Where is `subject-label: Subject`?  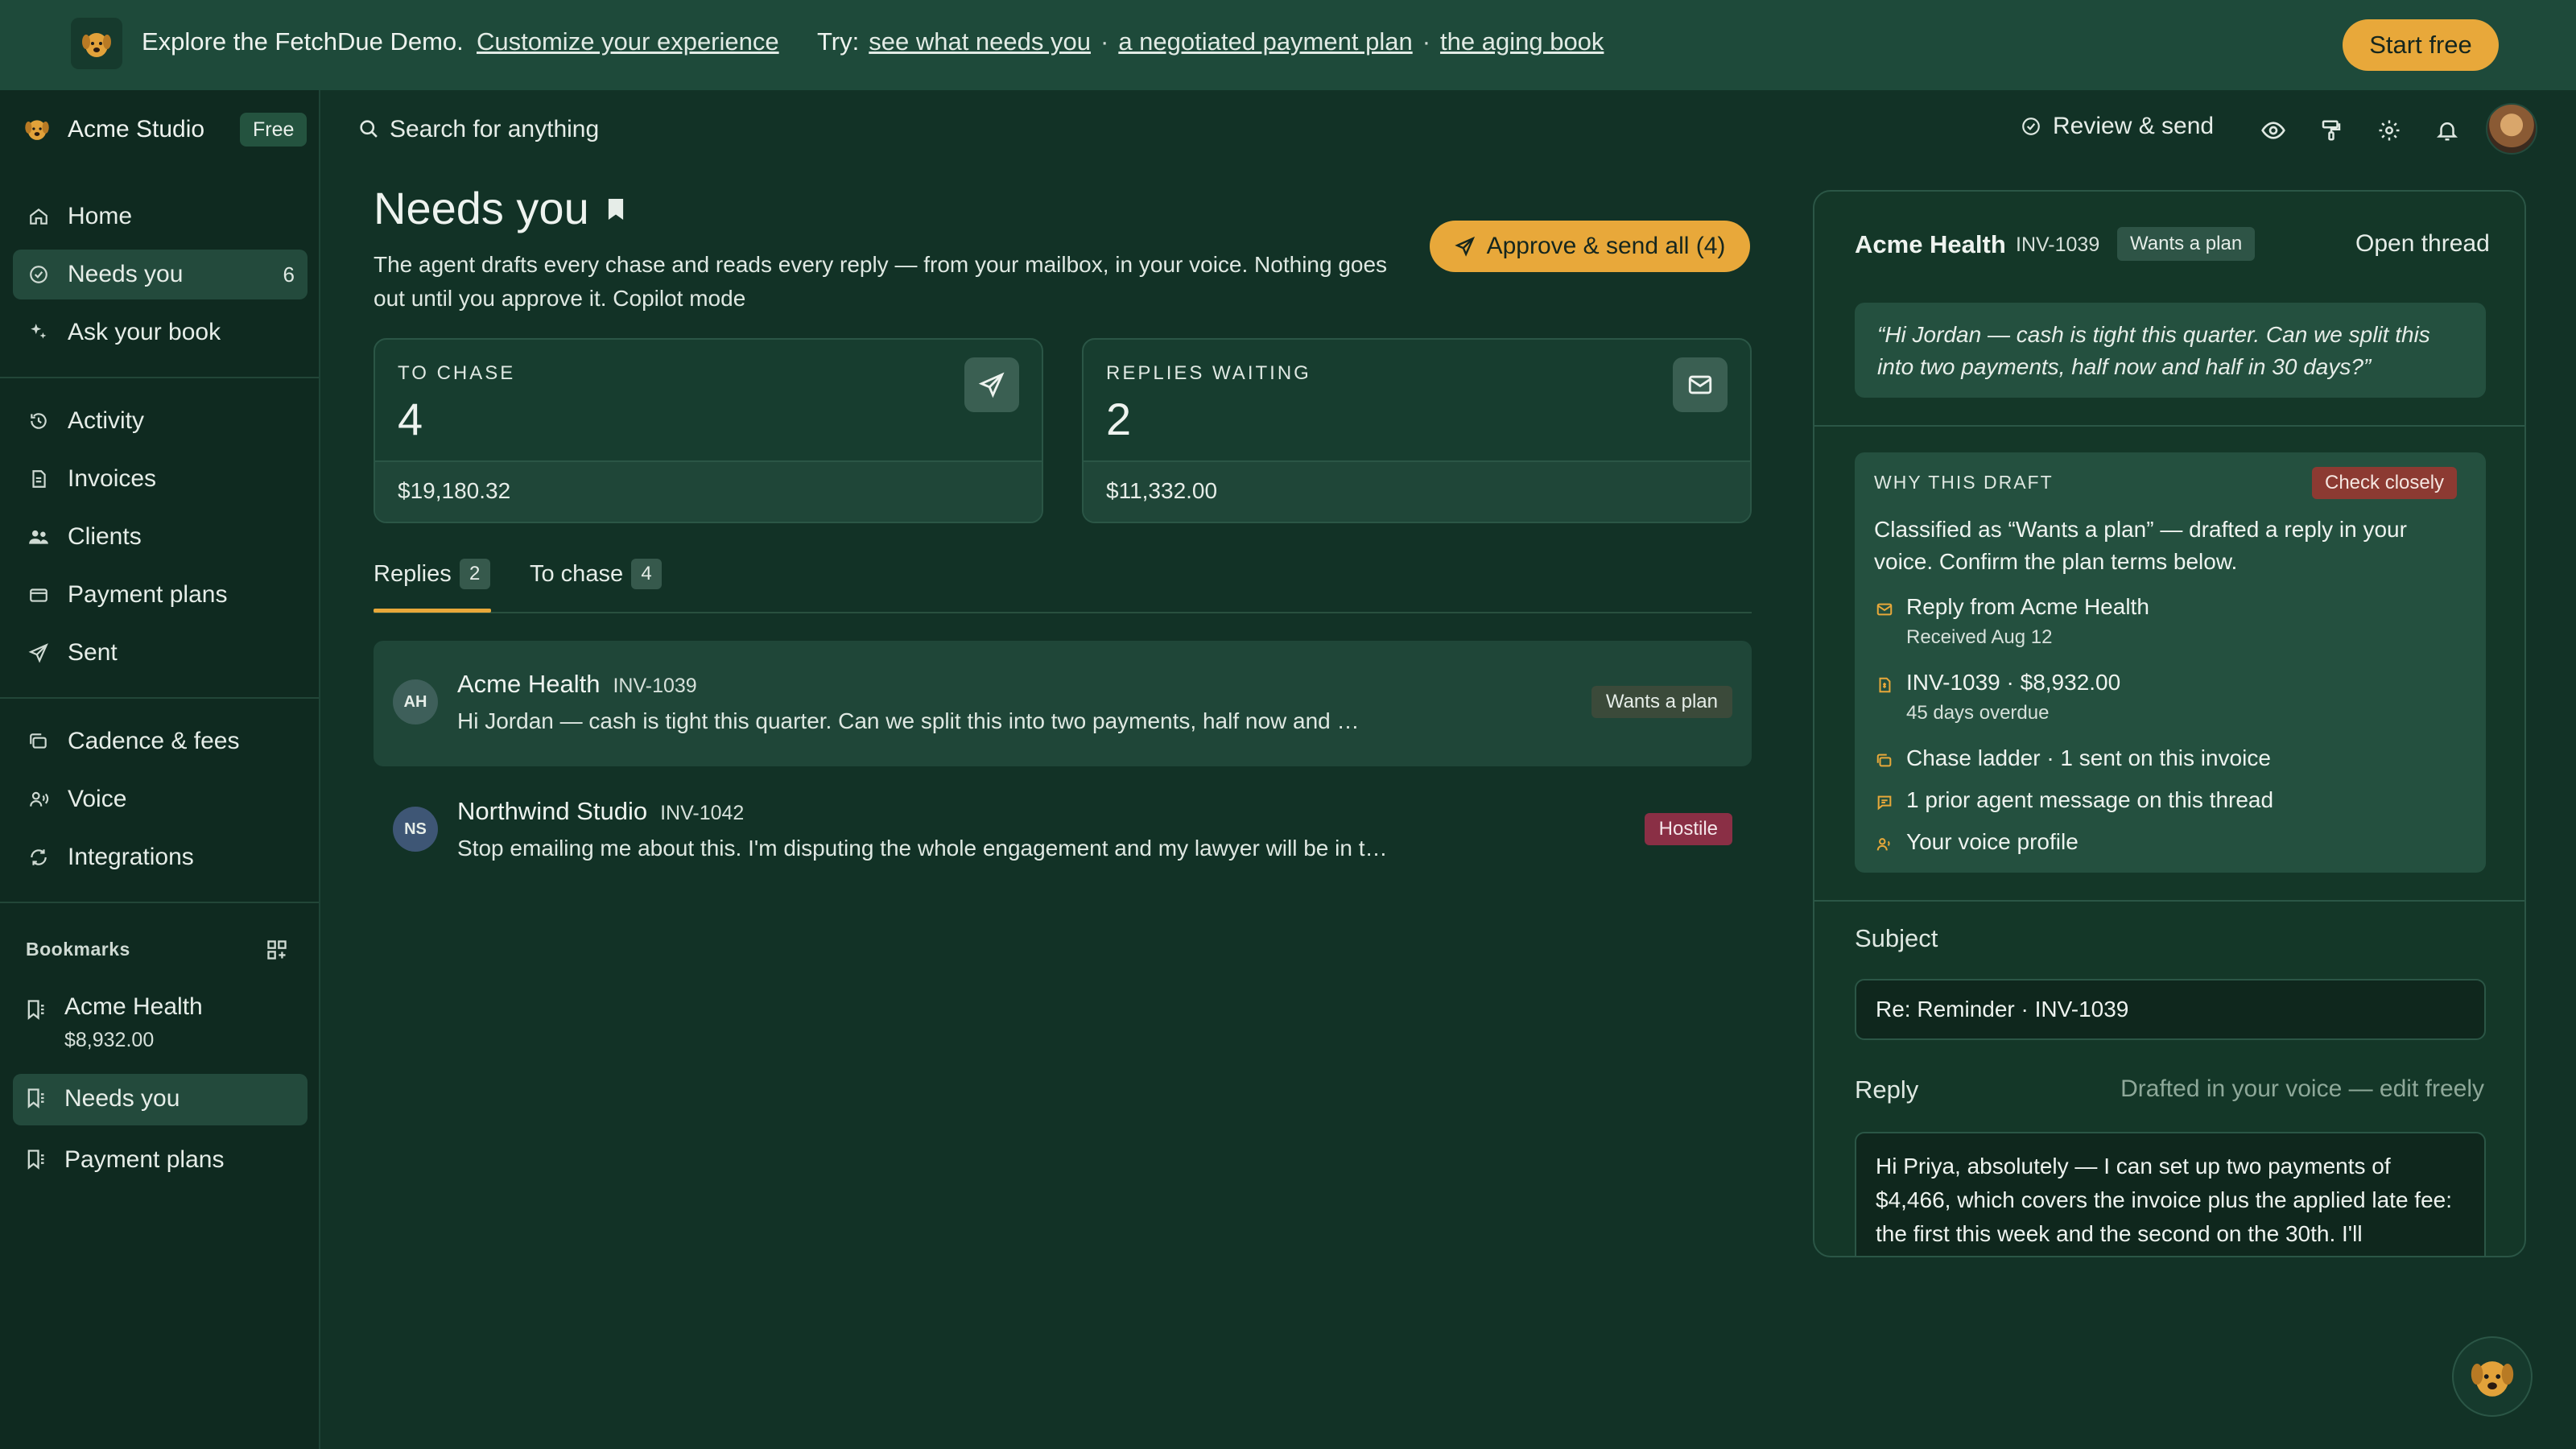
subject-label: Subject is located at coordinates (1896, 938).